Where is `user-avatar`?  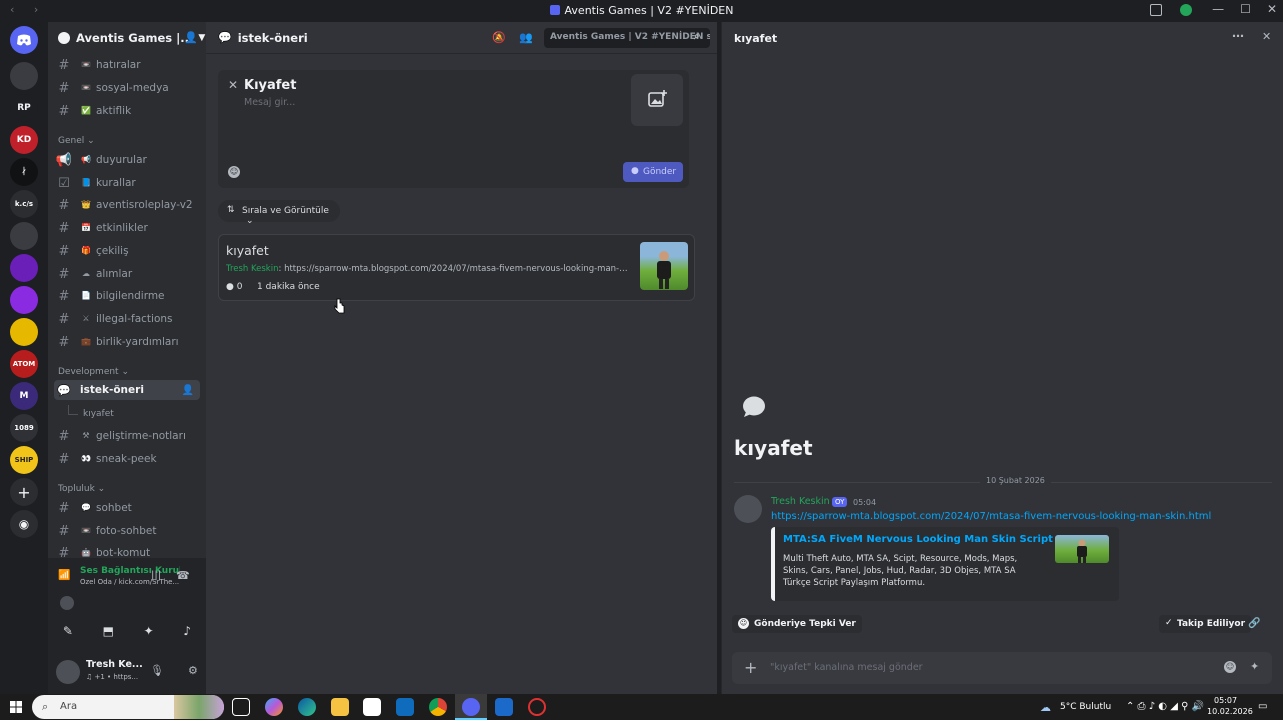
user-avatar is located at coordinates (68, 672).